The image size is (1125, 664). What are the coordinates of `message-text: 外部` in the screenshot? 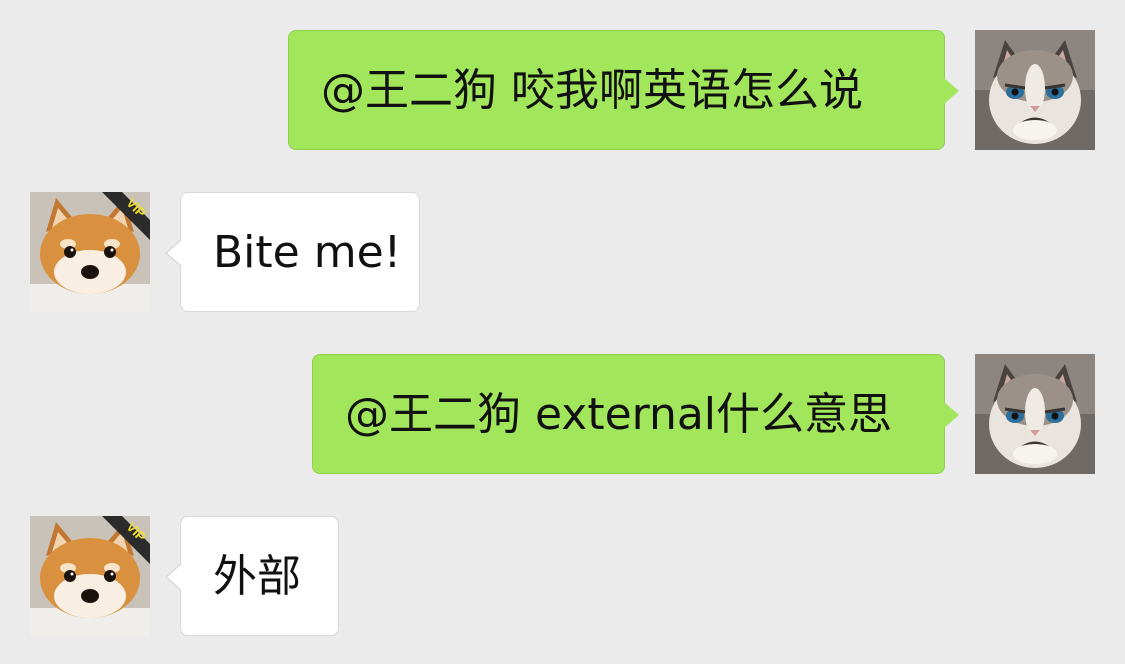 It's located at (257, 576).